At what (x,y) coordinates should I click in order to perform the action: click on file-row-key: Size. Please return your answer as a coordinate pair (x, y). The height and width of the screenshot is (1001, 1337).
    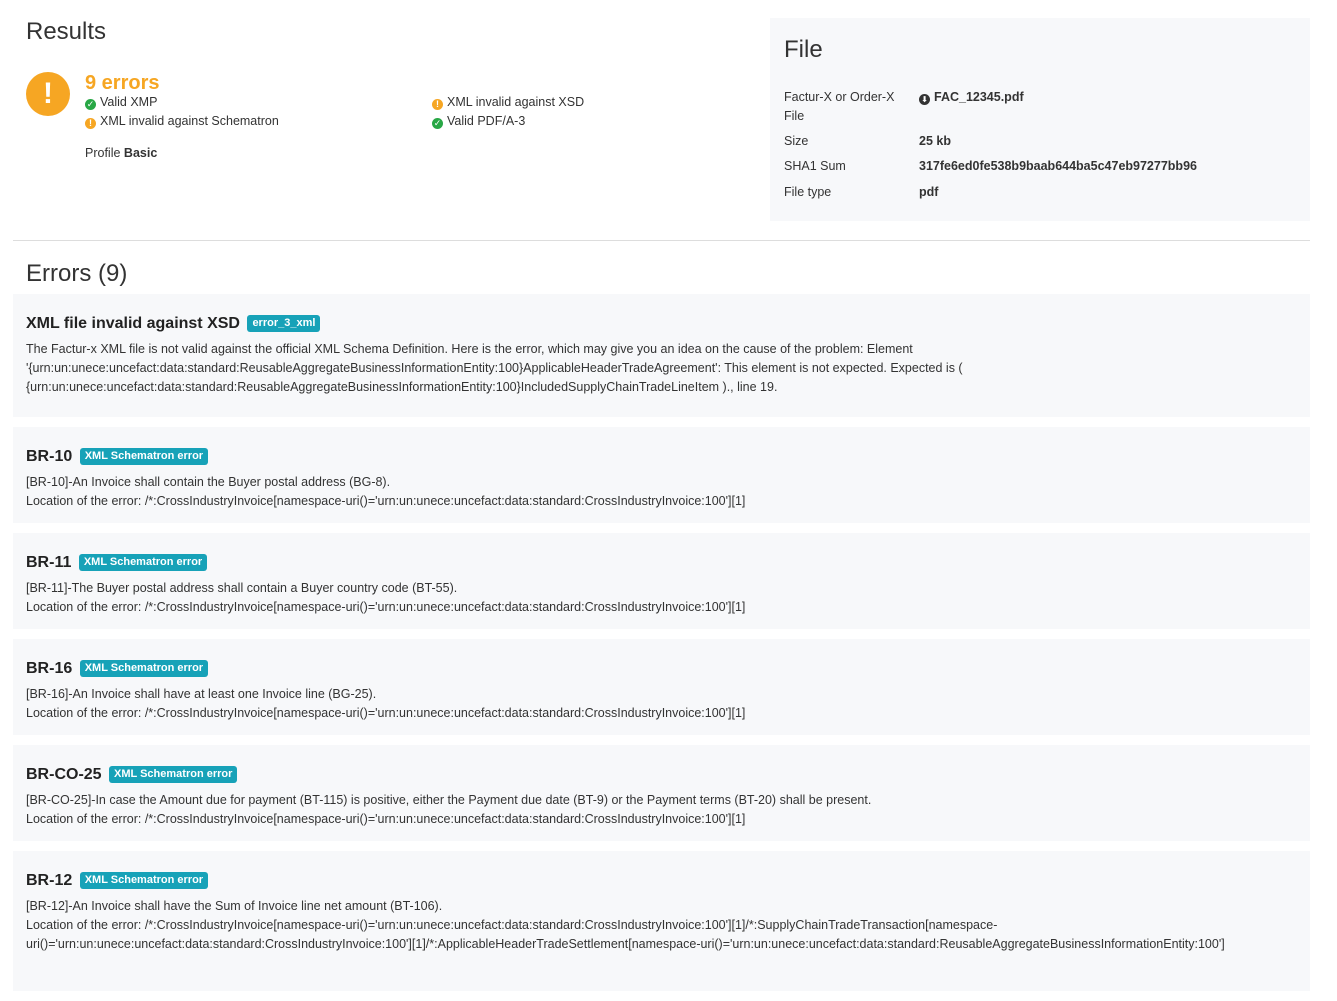
    Looking at the image, I should click on (796, 141).